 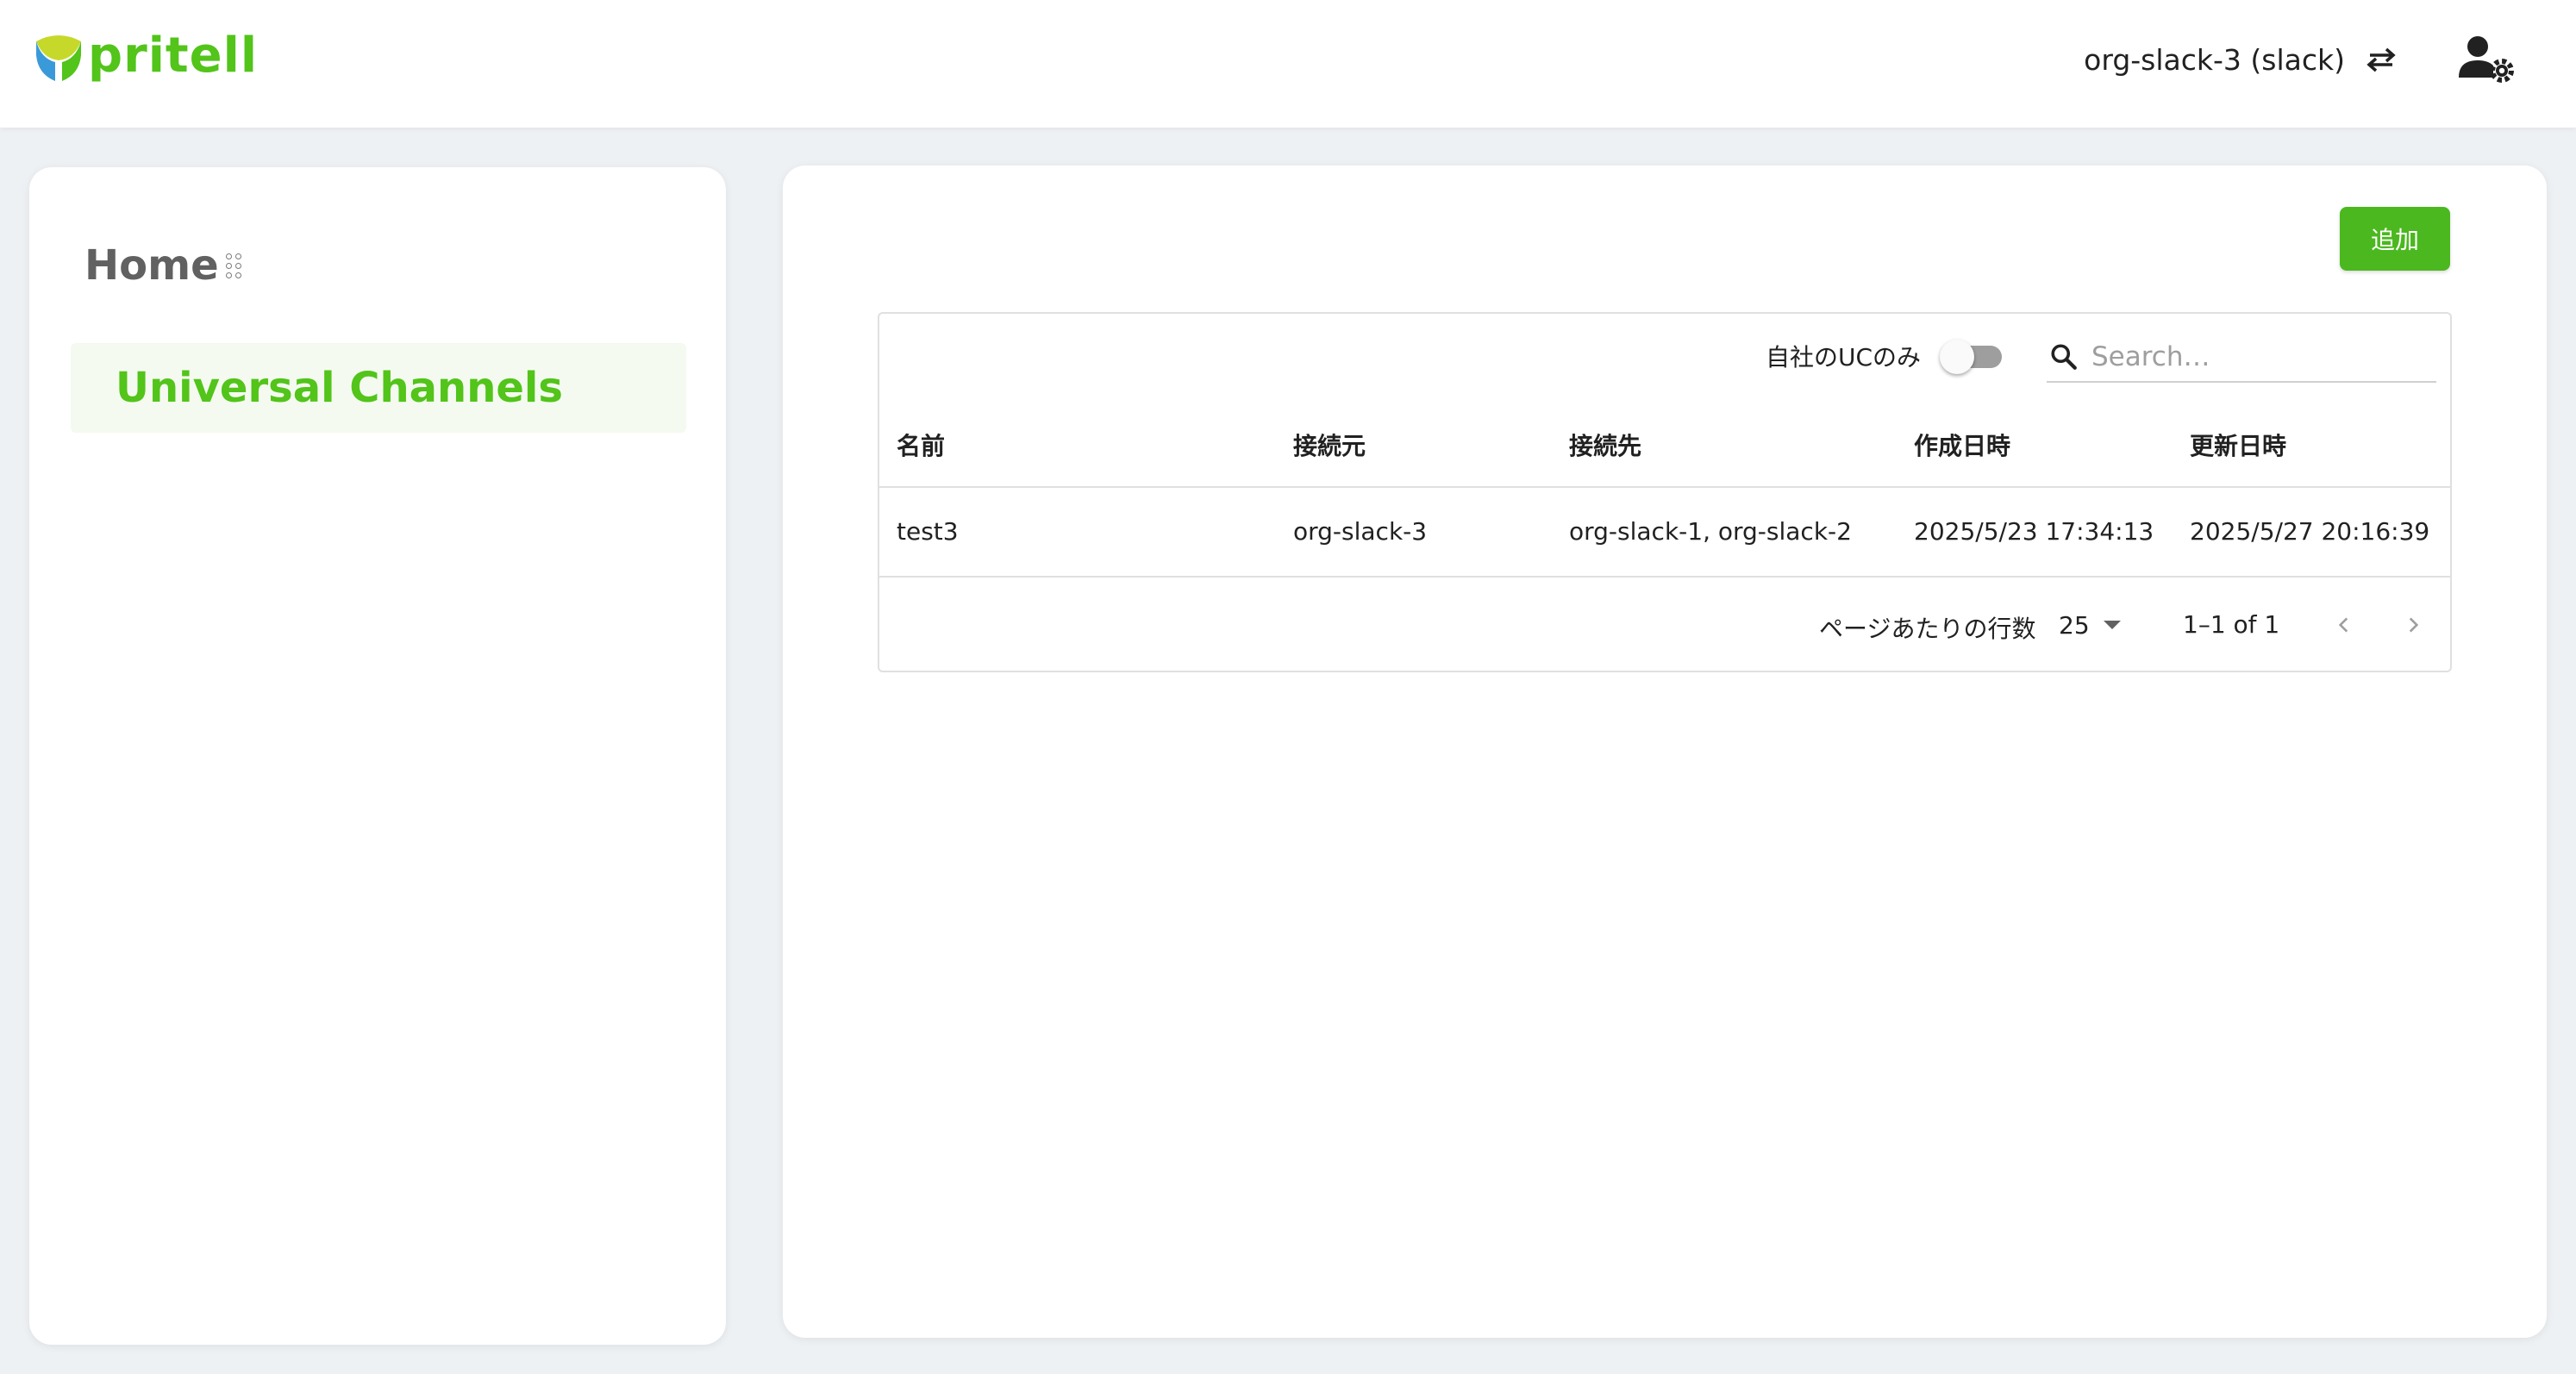 I want to click on cell-destination: org-slack-1, org-slack-2, so click(x=1711, y=531).